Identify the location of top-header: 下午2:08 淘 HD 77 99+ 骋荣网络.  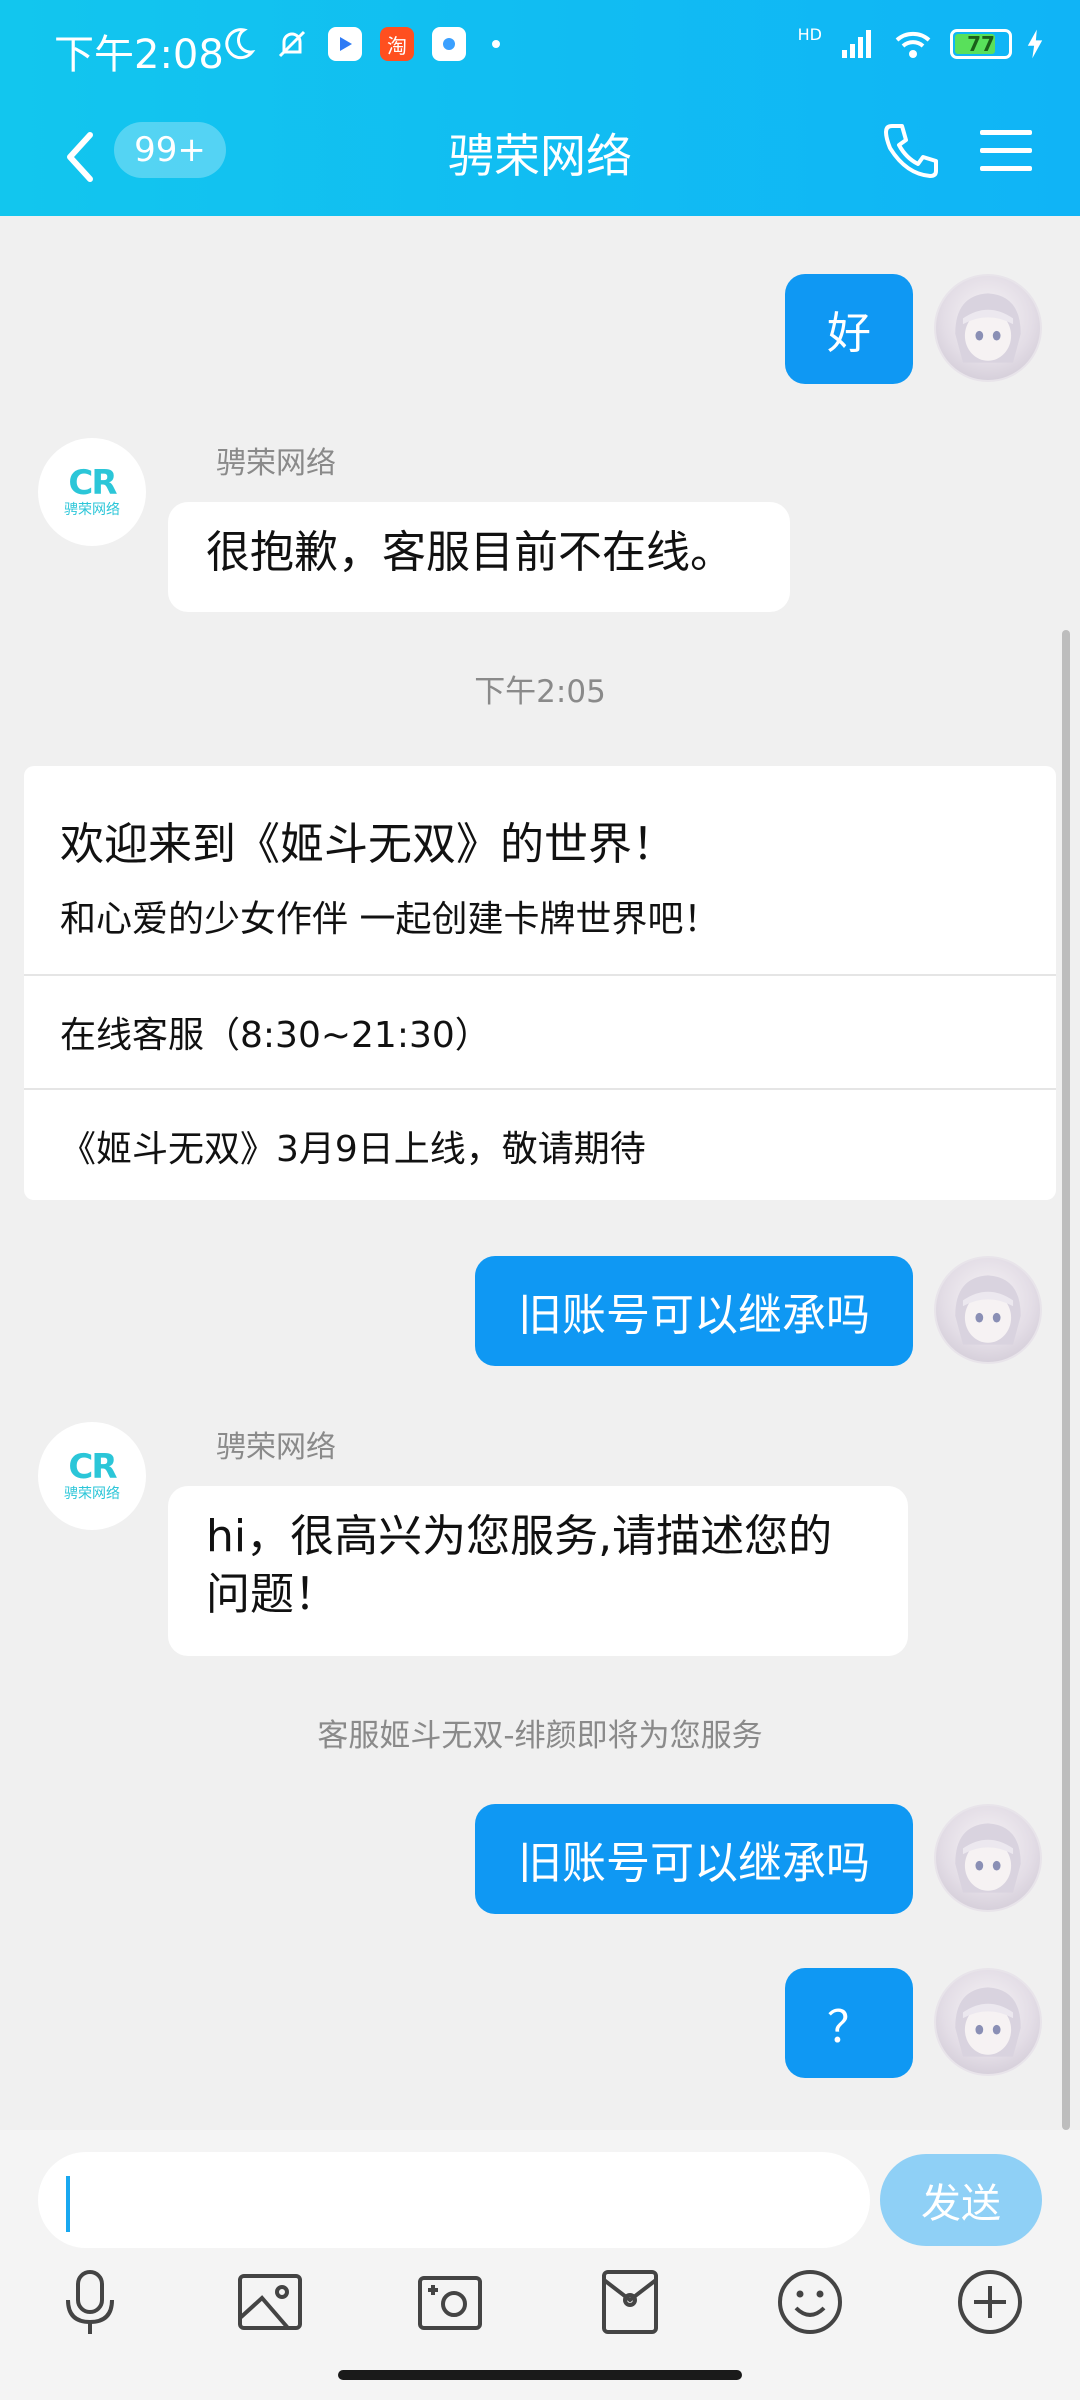
(540, 108).